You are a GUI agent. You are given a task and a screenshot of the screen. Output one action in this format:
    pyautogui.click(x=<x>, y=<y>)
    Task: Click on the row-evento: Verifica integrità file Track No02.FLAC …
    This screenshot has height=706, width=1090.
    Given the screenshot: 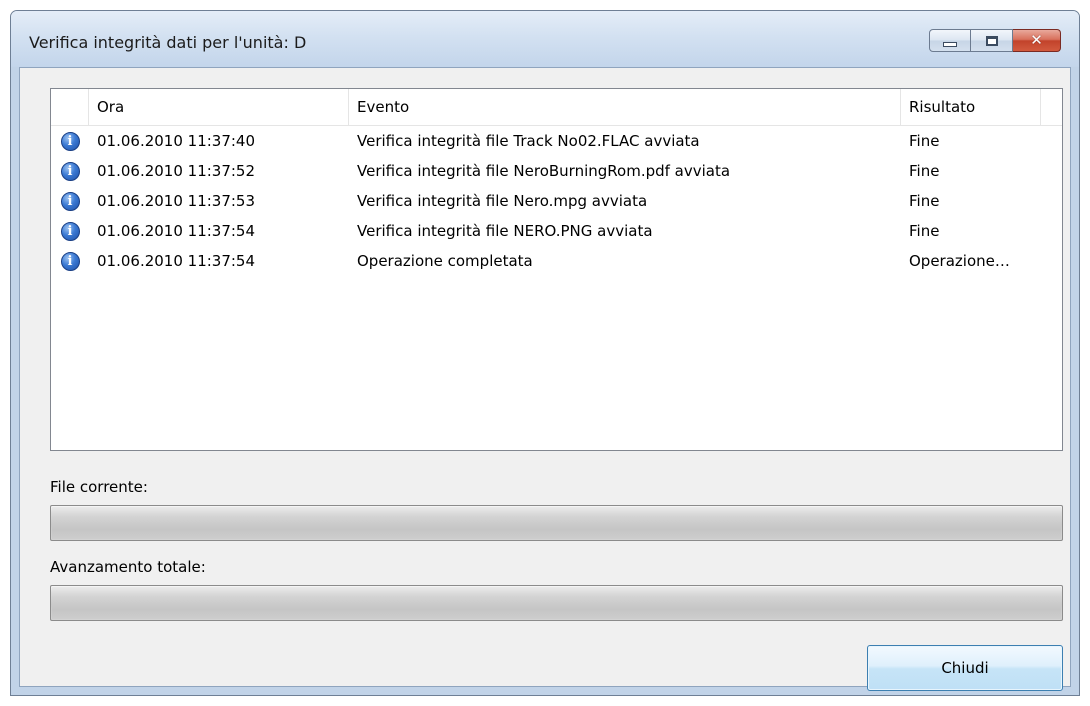 What is the action you would take?
    pyautogui.click(x=528, y=141)
    